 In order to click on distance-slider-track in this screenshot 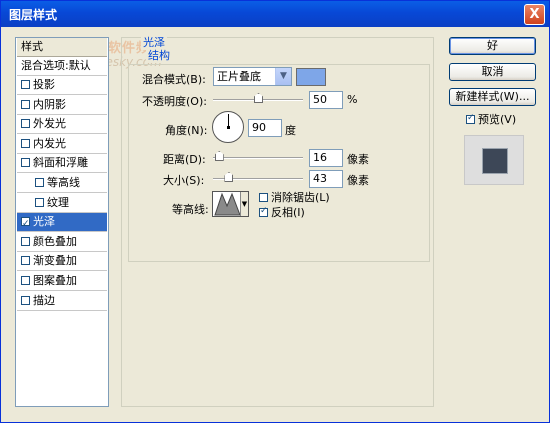, I will do `click(258, 158)`.